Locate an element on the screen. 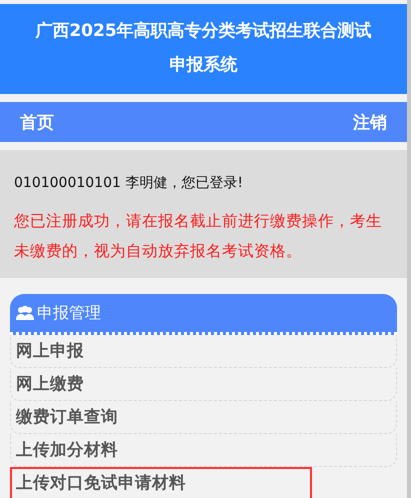 This screenshot has height=498, width=411. header-title: 广西2025年高职高专分类考试招生联合测试 is located at coordinates (203, 31).